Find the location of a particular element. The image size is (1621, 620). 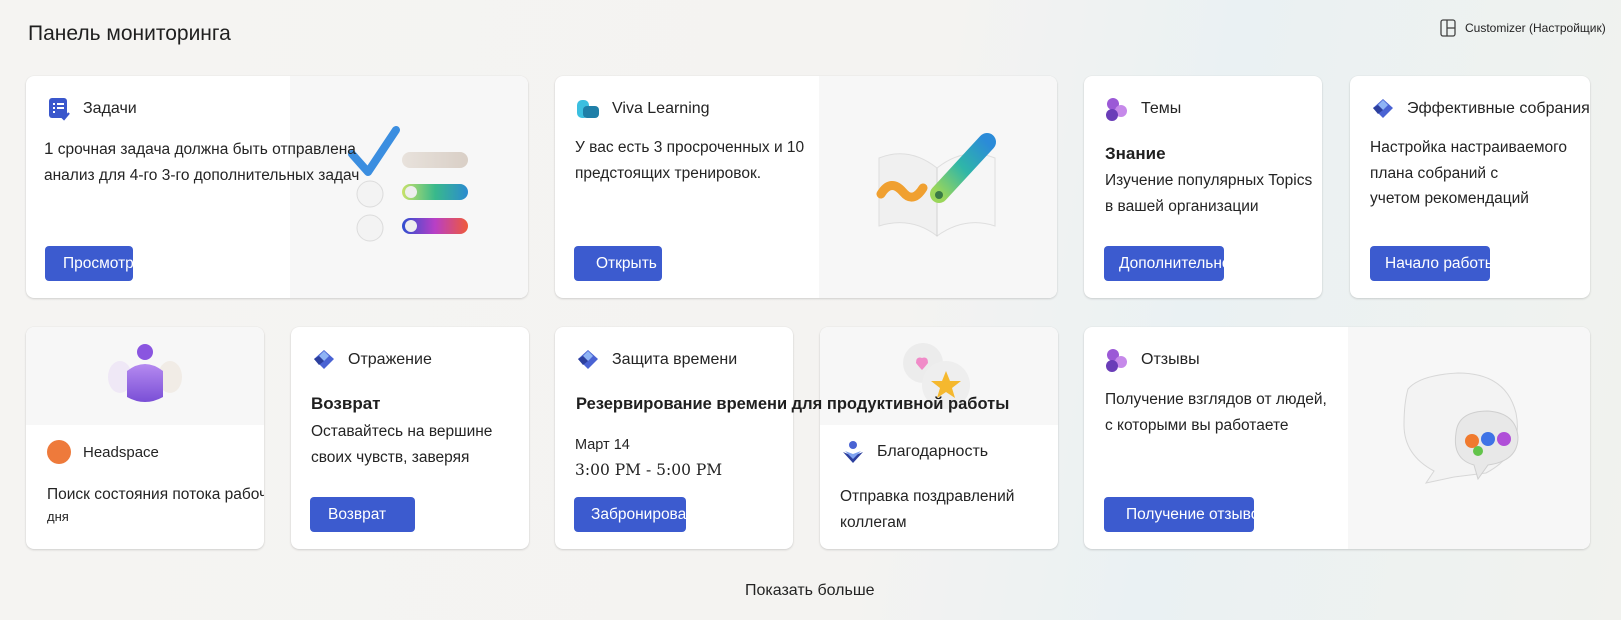

reflection-subtitle: Возврат is located at coordinates (346, 403).